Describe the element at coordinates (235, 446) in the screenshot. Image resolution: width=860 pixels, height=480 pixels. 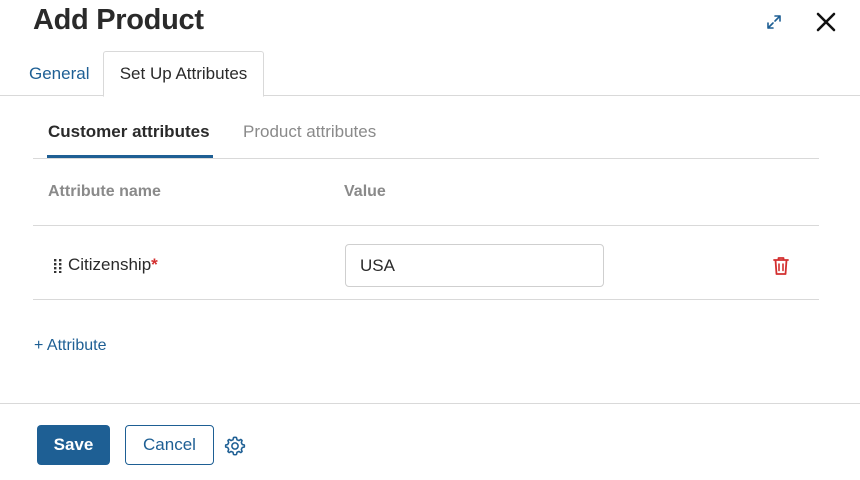
I see `gear-icon` at that location.